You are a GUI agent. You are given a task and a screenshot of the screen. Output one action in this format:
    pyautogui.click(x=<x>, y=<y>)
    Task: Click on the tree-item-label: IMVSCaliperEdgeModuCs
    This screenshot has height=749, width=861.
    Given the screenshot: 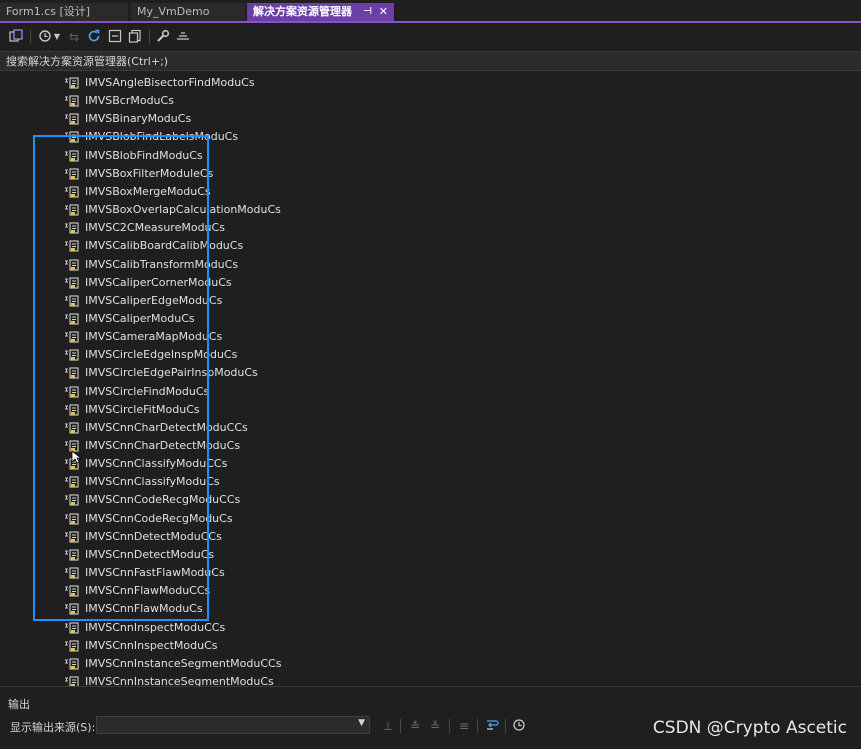 What is the action you would take?
    pyautogui.click(x=154, y=300)
    